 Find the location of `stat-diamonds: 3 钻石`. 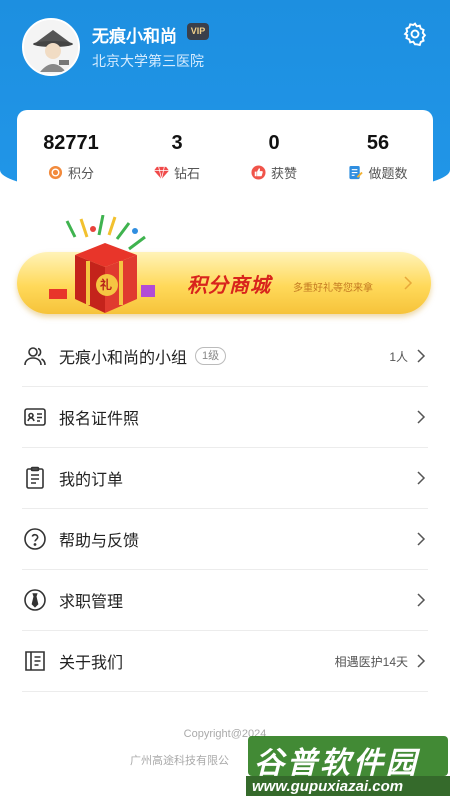

stat-diamonds: 3 钻石 is located at coordinates (177, 157).